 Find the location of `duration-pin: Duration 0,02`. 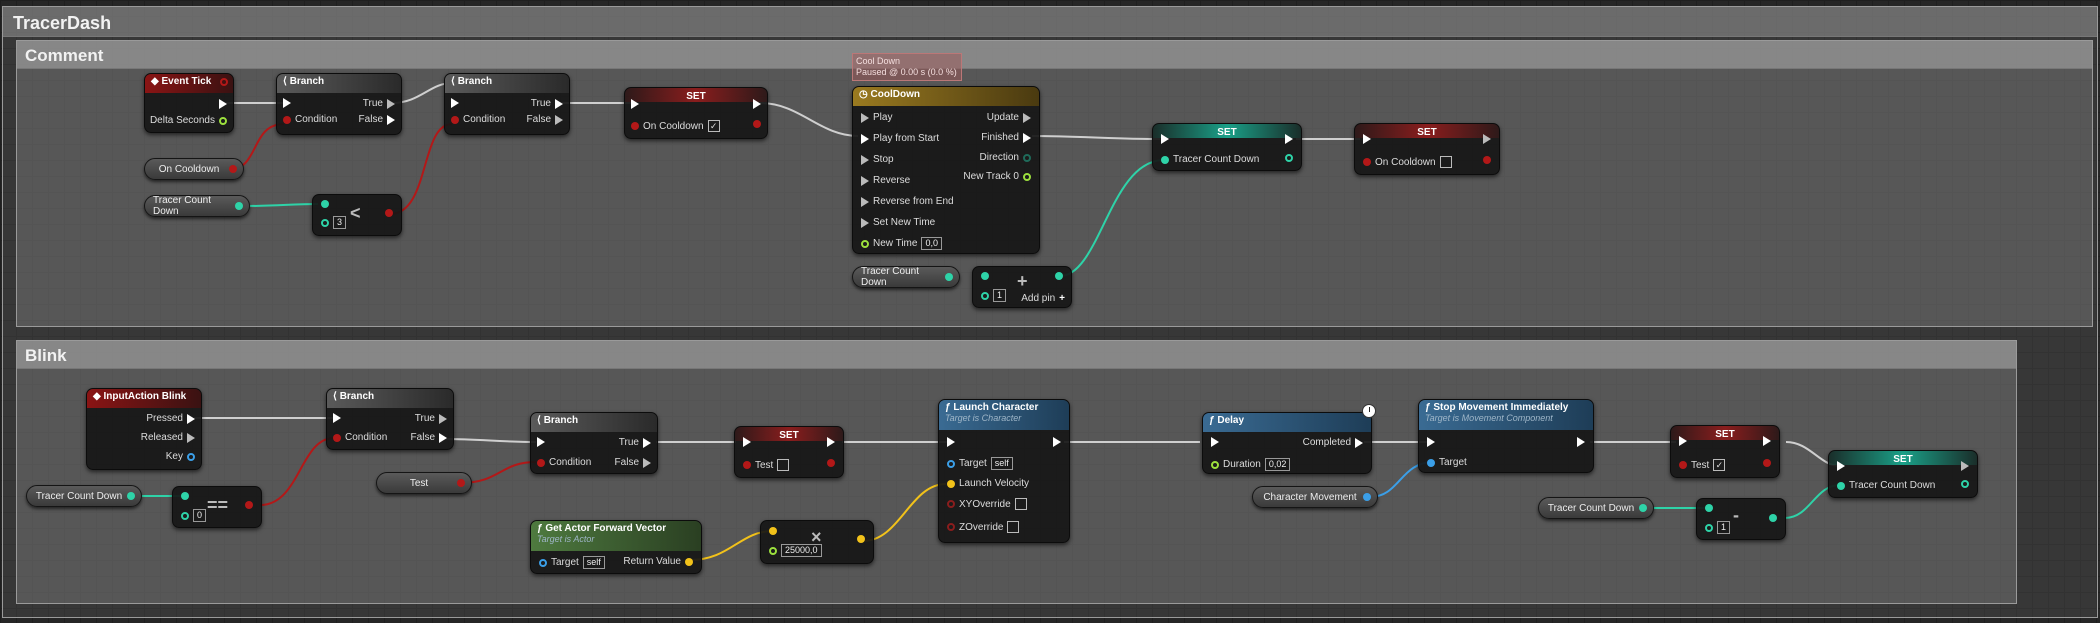

duration-pin: Duration 0,02 is located at coordinates (1251, 464).